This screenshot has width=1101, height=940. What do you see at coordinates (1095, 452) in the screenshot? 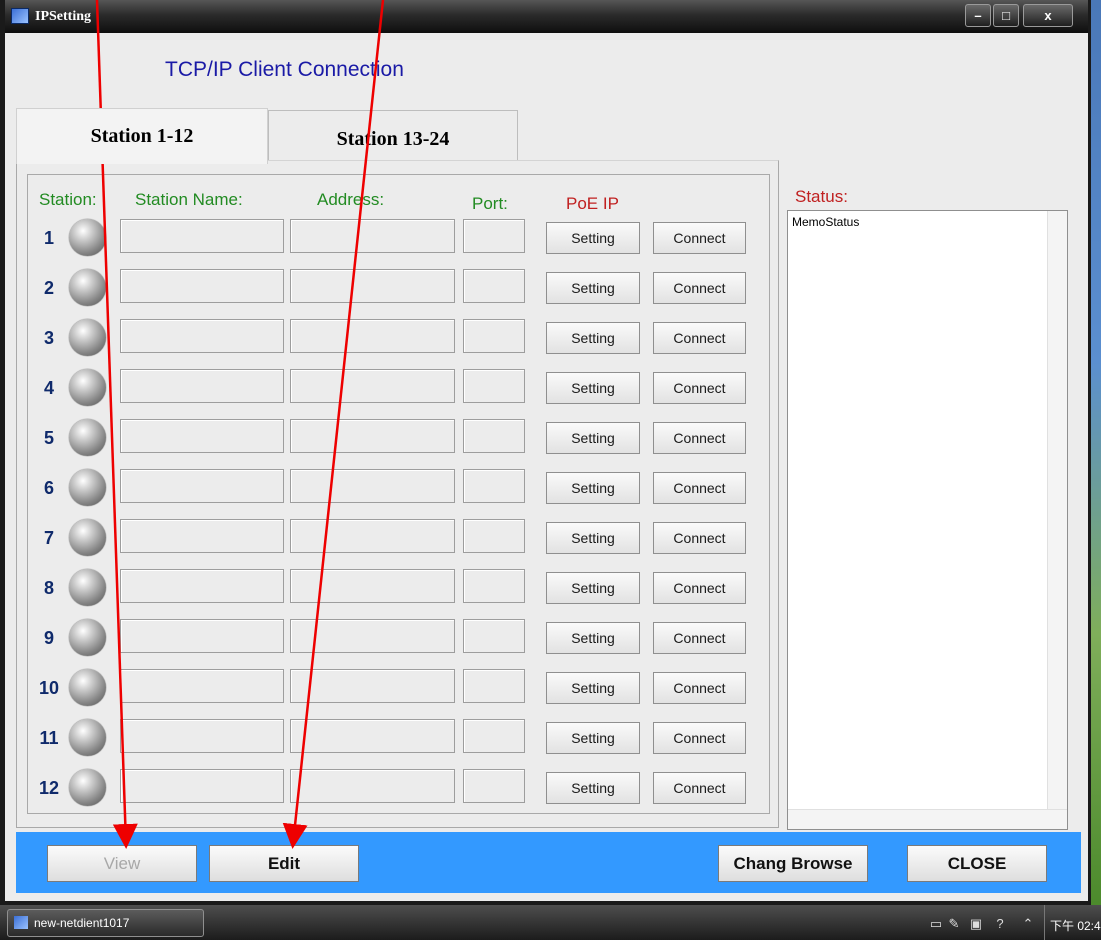
I see `desktop-background` at bounding box center [1095, 452].